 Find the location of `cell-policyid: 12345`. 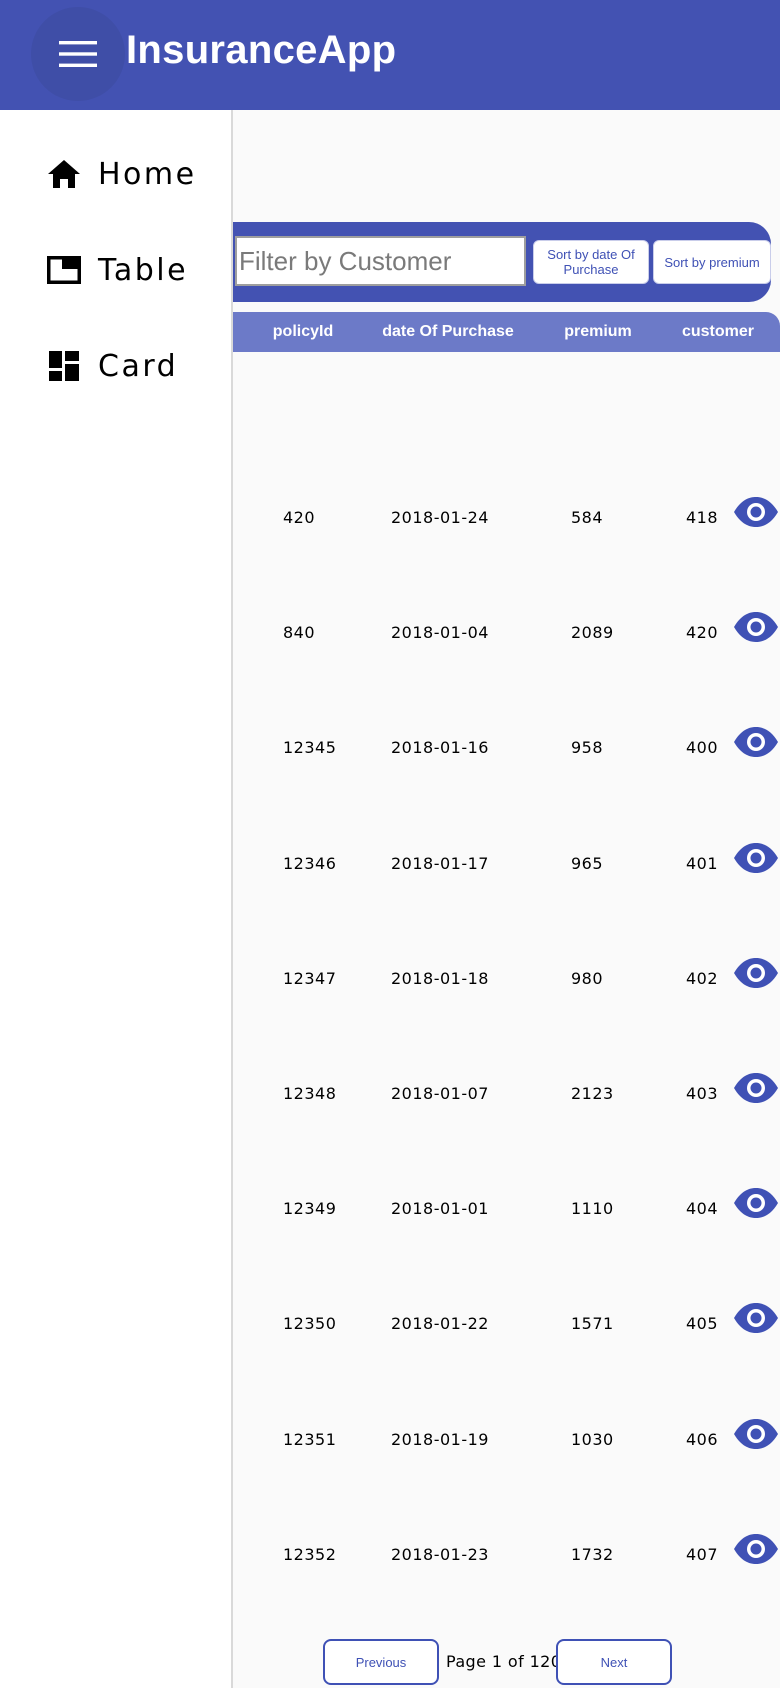

cell-policyid: 12345 is located at coordinates (310, 748).